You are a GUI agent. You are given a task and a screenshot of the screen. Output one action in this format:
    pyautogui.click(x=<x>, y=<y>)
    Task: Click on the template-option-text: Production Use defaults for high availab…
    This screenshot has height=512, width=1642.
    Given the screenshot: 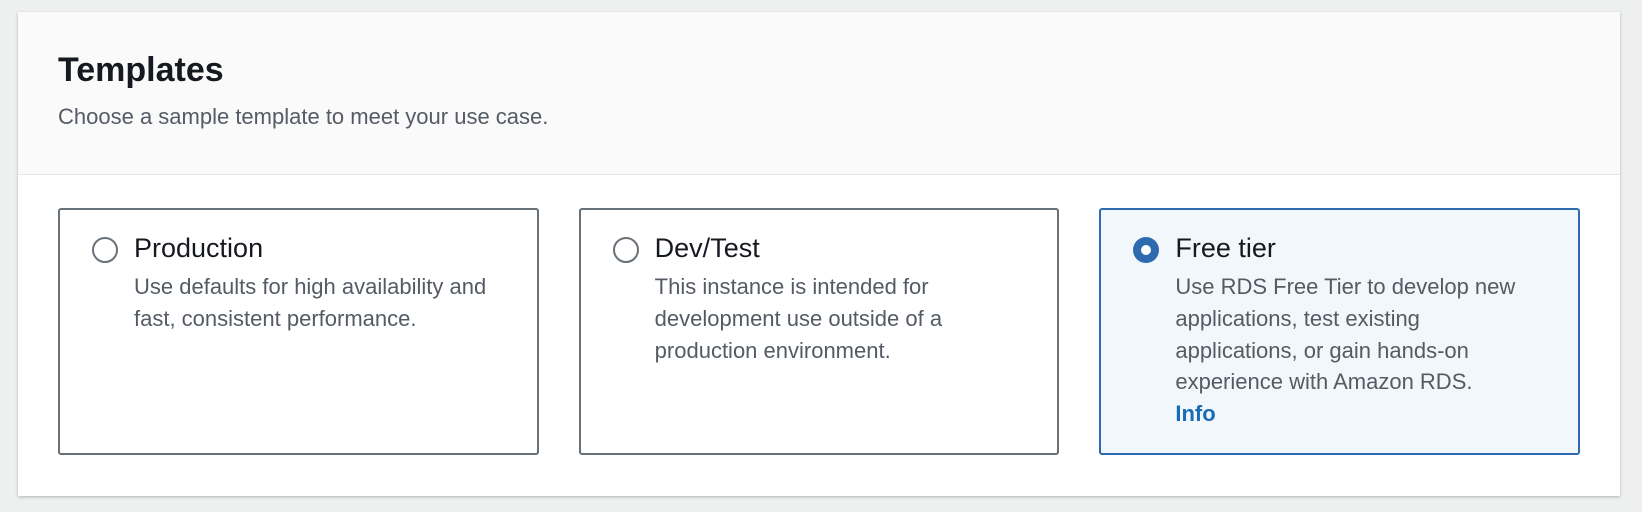 What is the action you would take?
    pyautogui.click(x=320, y=283)
    